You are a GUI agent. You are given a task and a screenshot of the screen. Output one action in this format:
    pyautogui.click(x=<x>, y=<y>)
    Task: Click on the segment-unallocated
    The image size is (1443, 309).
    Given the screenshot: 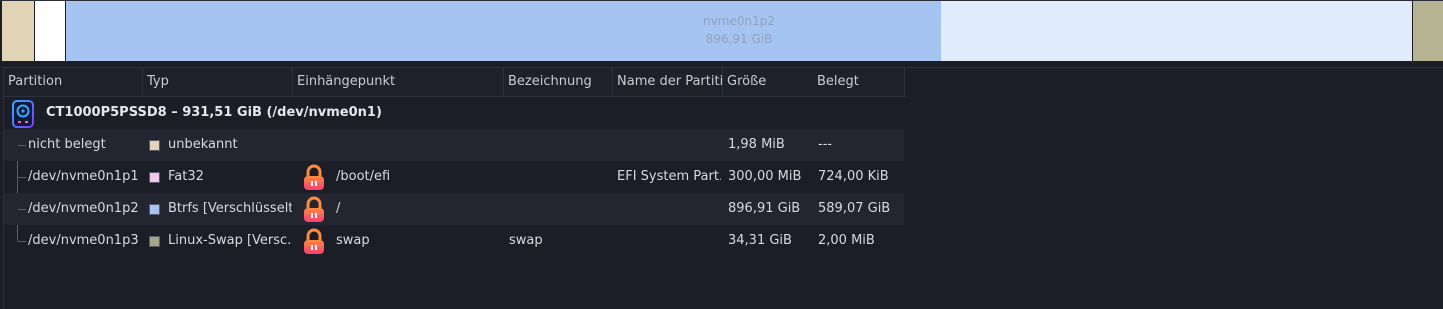 What is the action you would take?
    pyautogui.click(x=18, y=30)
    